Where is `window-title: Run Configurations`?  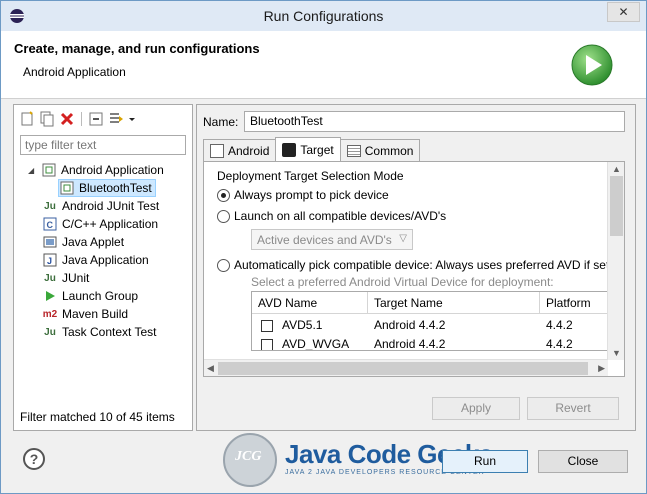 window-title: Run Configurations is located at coordinates (323, 16).